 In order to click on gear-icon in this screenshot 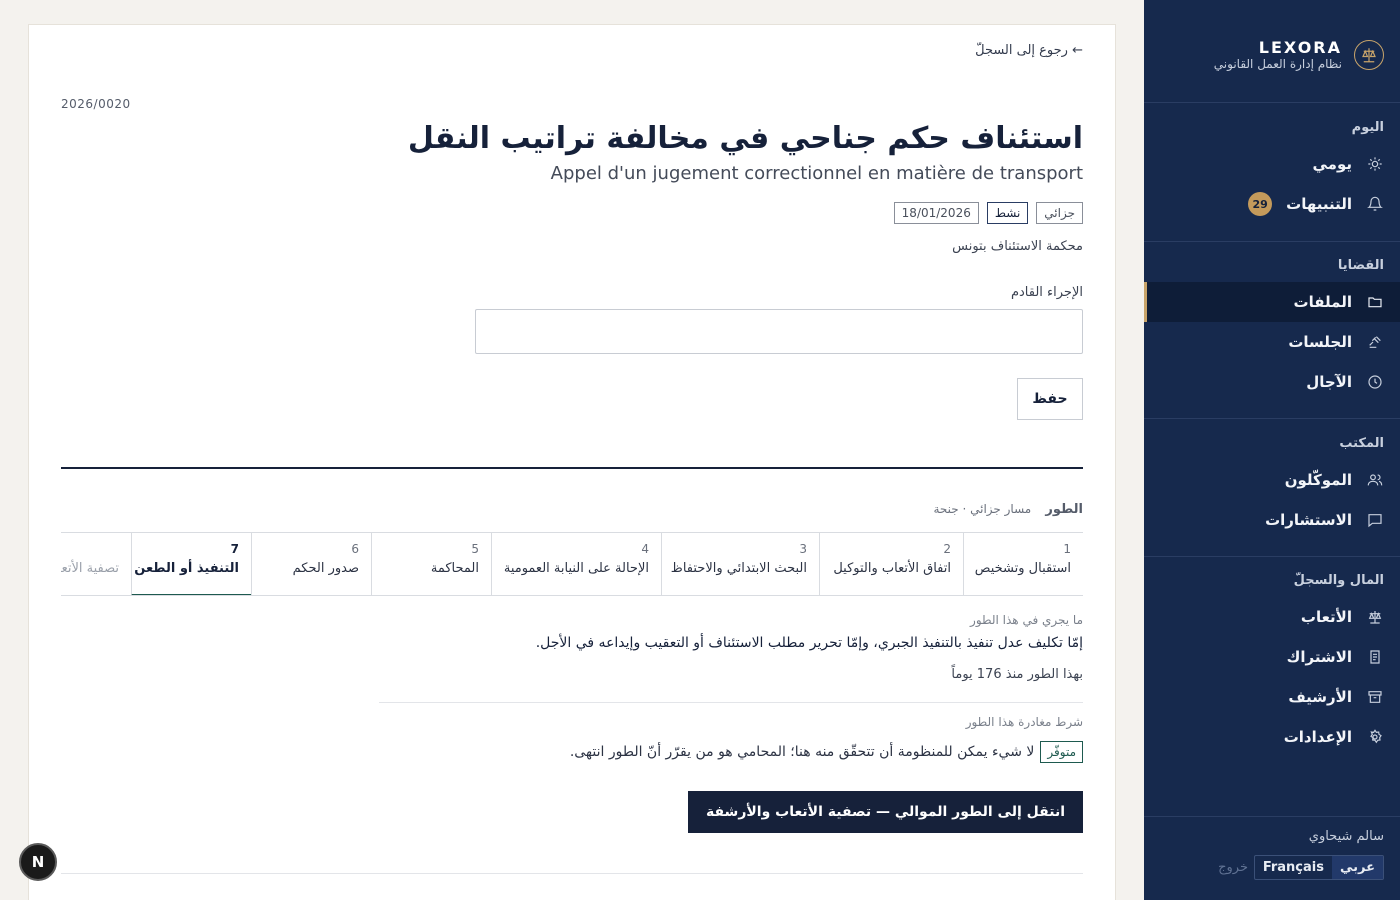, I will do `click(1375, 737)`.